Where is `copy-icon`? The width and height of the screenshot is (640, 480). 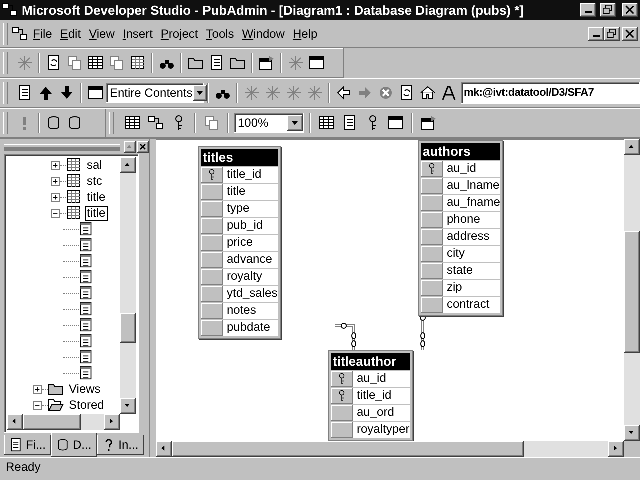 copy-icon is located at coordinates (116, 63).